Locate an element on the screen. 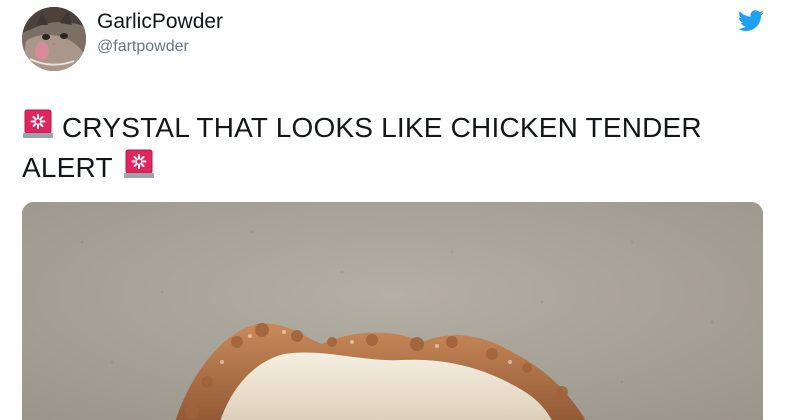  tweet-text-line-2: ALERT is located at coordinates (67, 167).